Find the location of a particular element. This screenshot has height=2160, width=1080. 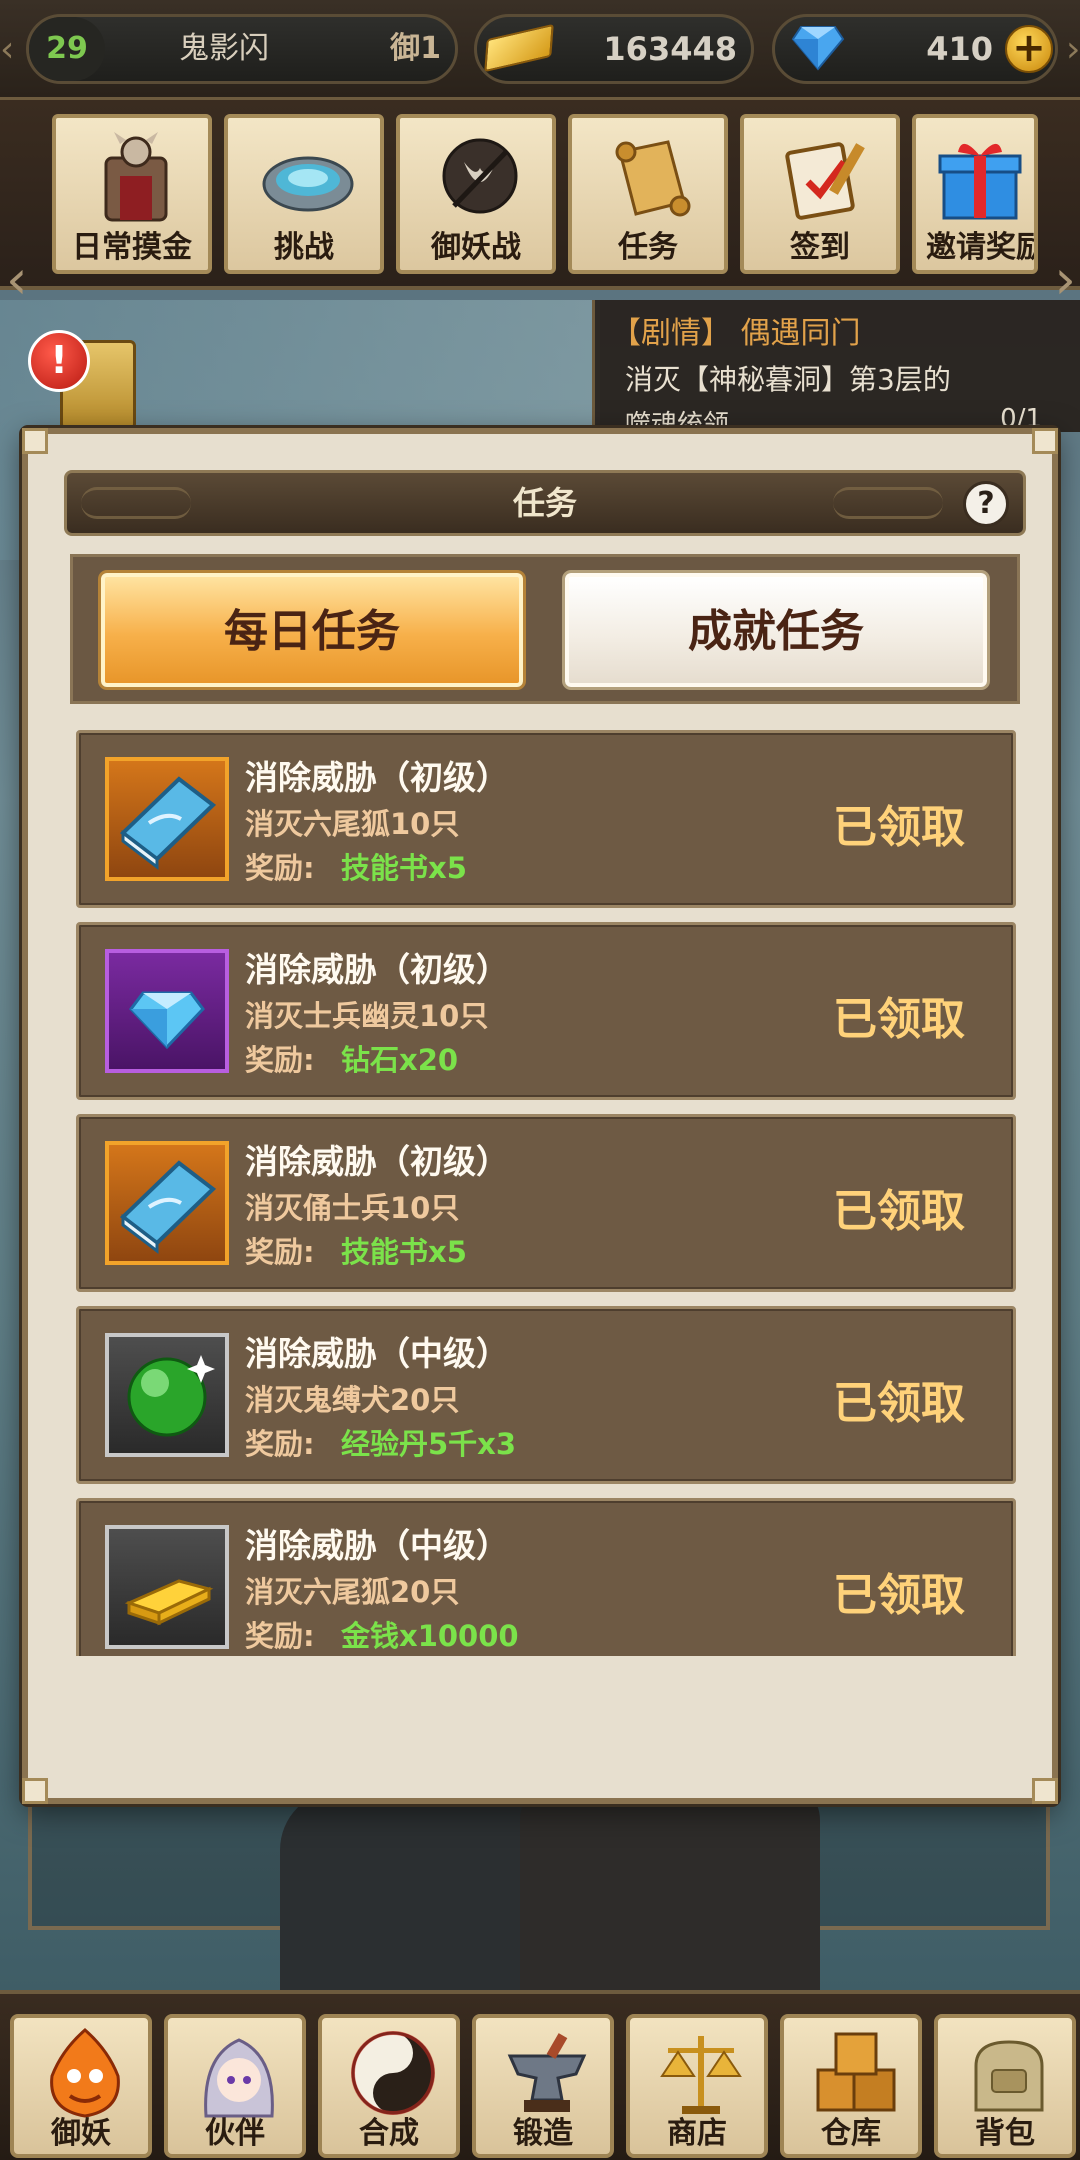

checklist-icon is located at coordinates (825, 181).